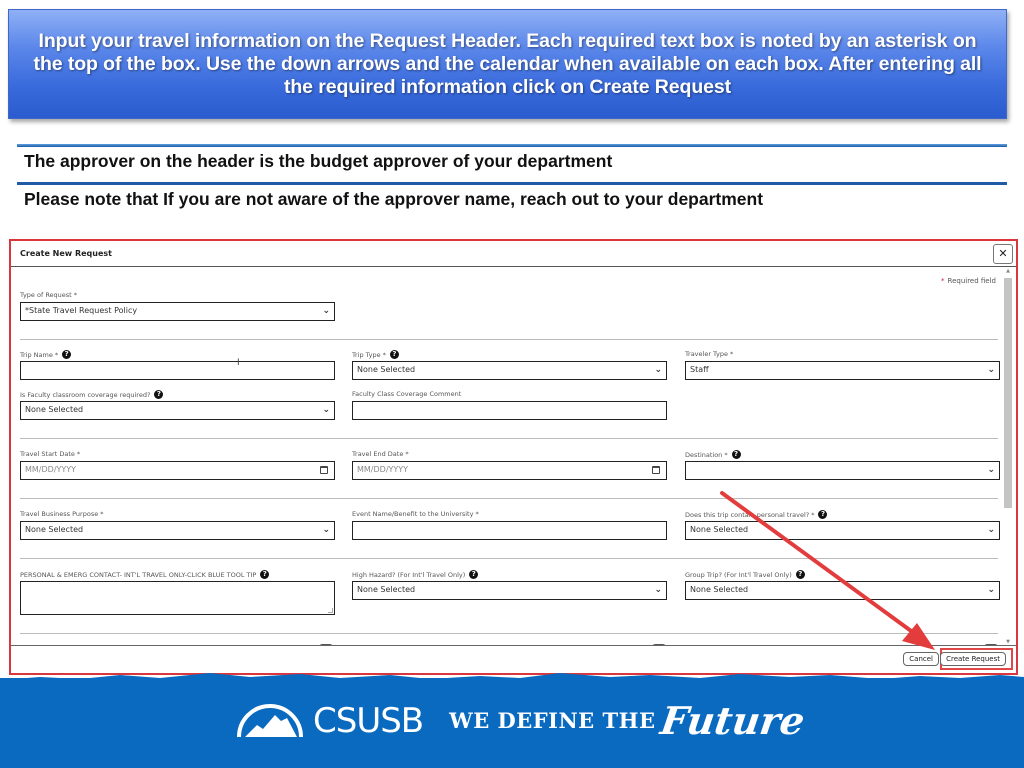 This screenshot has height=768, width=1024. What do you see at coordinates (509, 370) in the screenshot?
I see `trip-type-select: None Selected ⌄` at bounding box center [509, 370].